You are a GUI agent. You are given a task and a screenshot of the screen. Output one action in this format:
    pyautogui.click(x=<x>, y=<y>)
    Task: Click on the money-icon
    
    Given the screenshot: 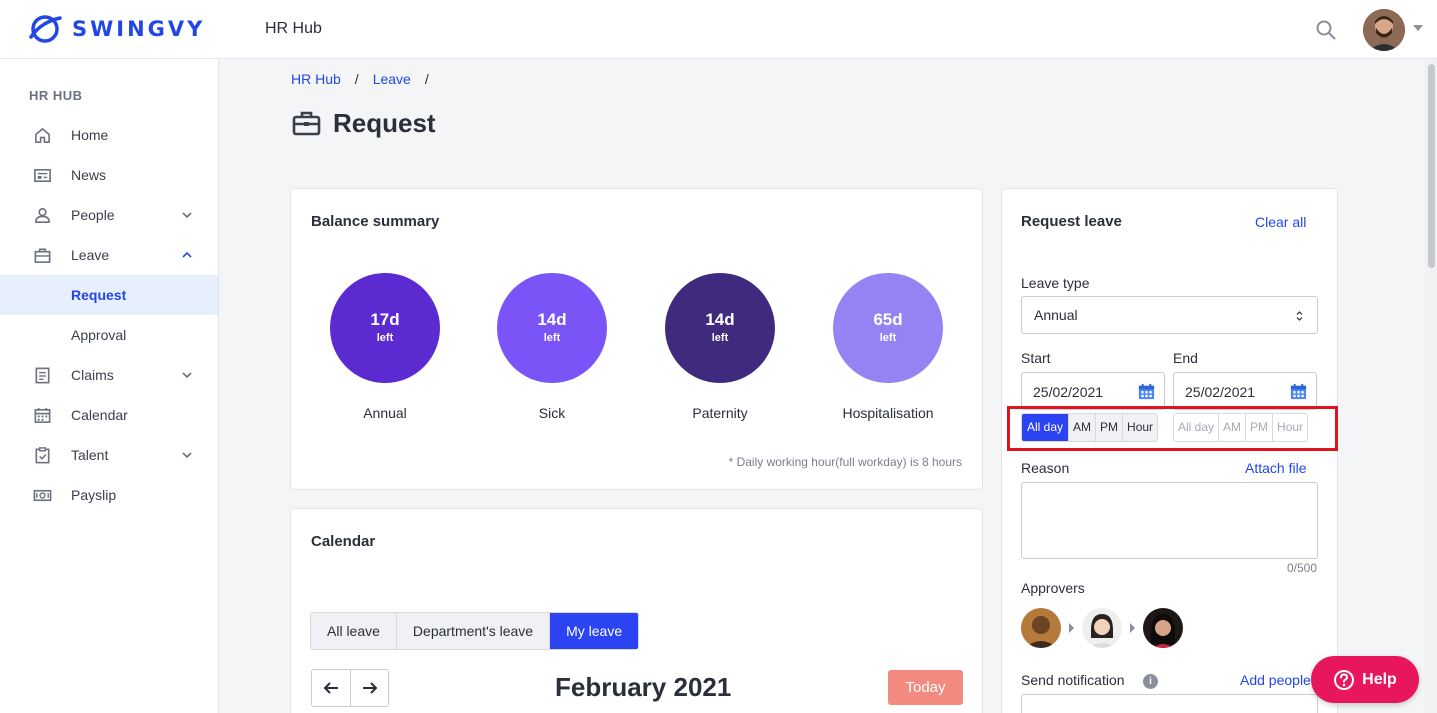 What is the action you would take?
    pyautogui.click(x=42, y=495)
    